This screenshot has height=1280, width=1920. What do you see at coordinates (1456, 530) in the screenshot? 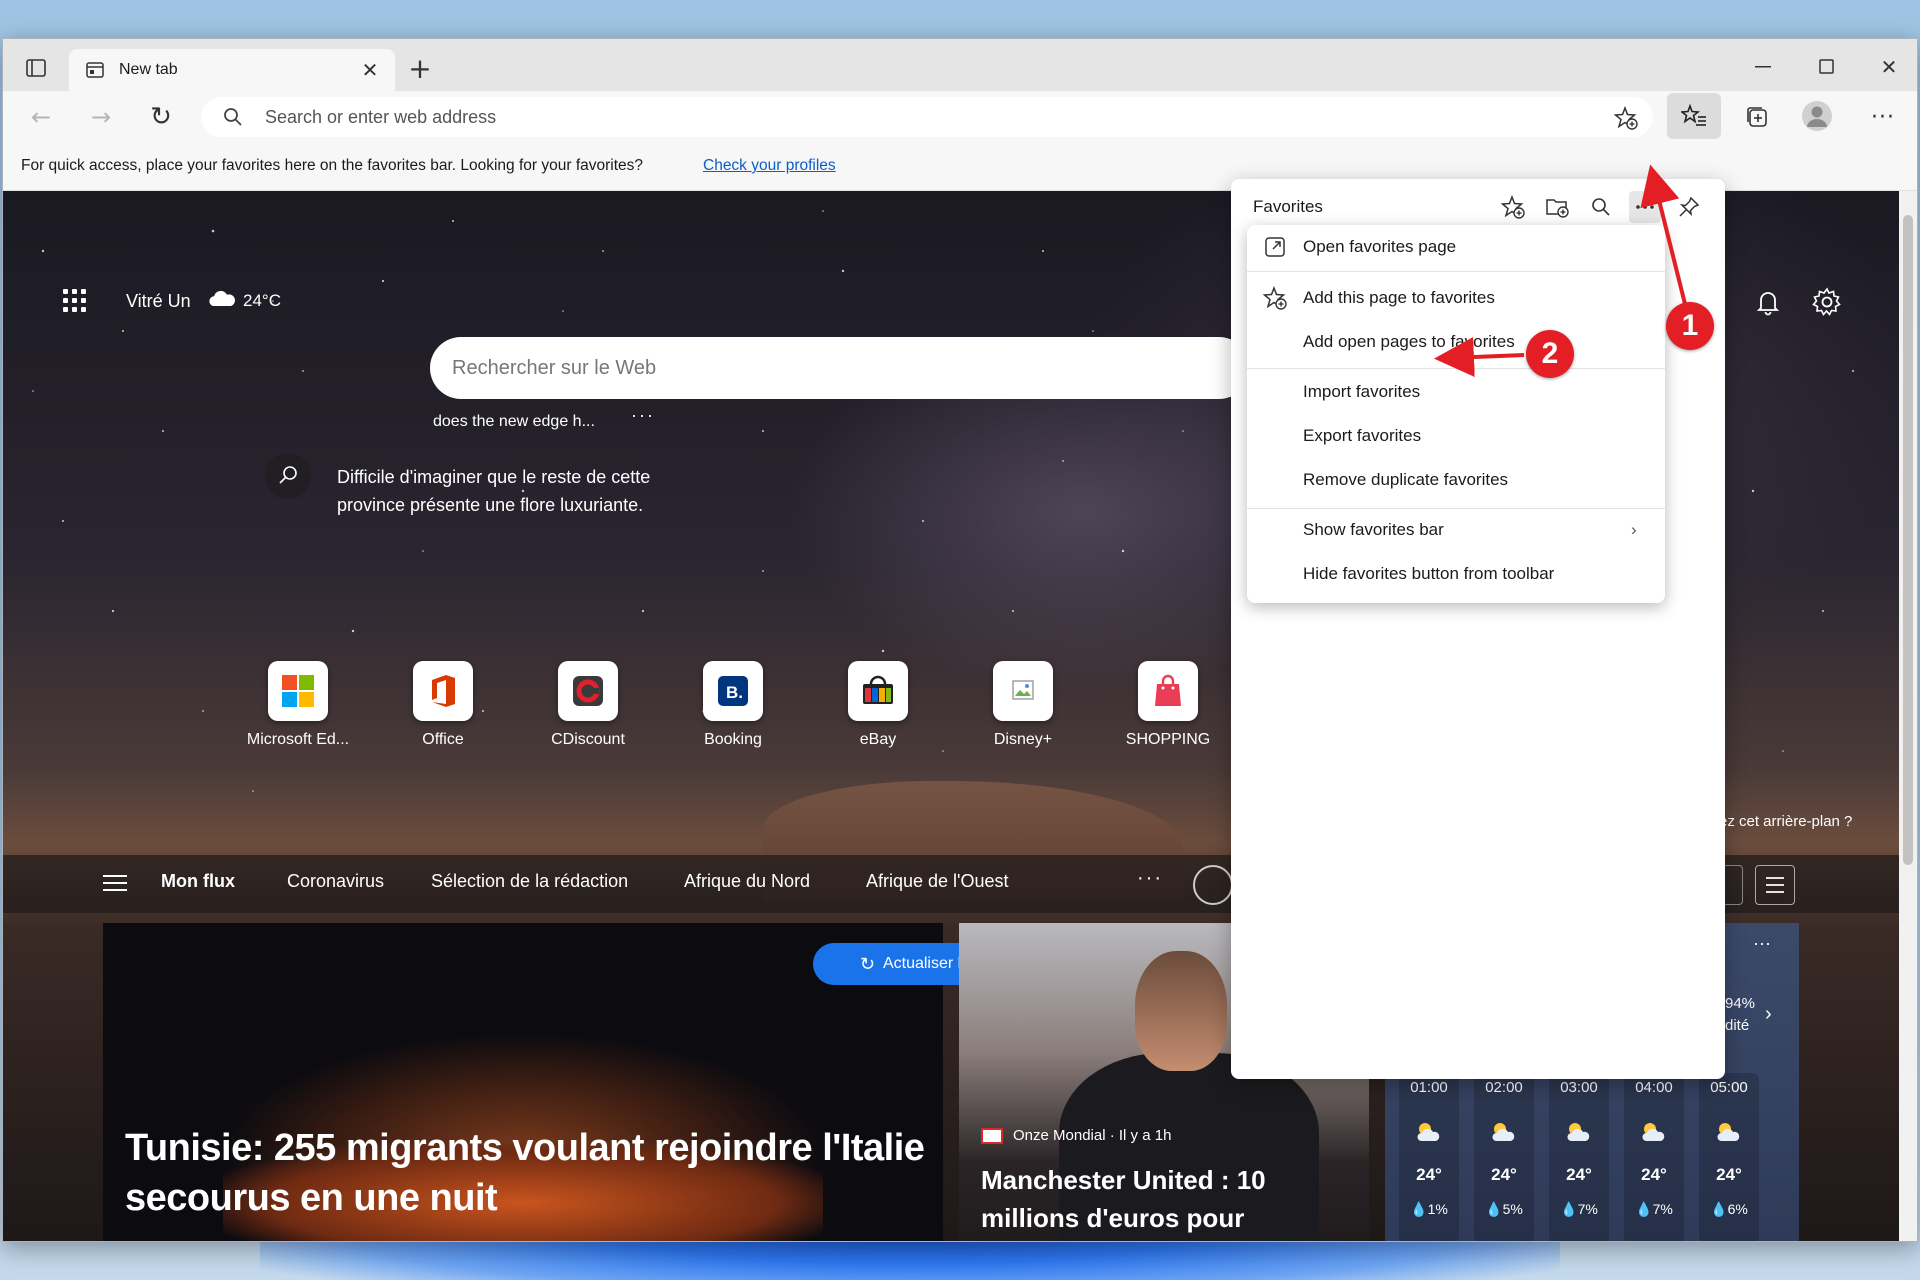
I see `menu-item-show-favorites-bar: Show favorites bar ›` at bounding box center [1456, 530].